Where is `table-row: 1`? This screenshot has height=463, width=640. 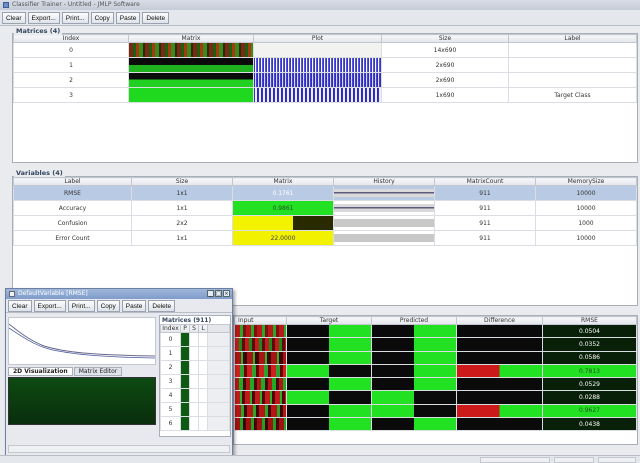
table-row: 1 is located at coordinates (195, 353).